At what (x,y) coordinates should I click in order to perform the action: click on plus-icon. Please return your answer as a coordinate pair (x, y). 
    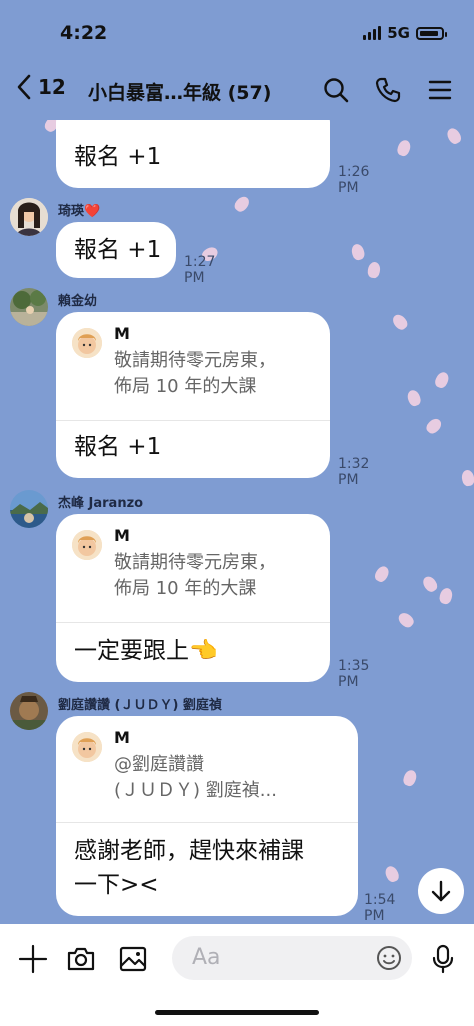
    Looking at the image, I should click on (33, 959).